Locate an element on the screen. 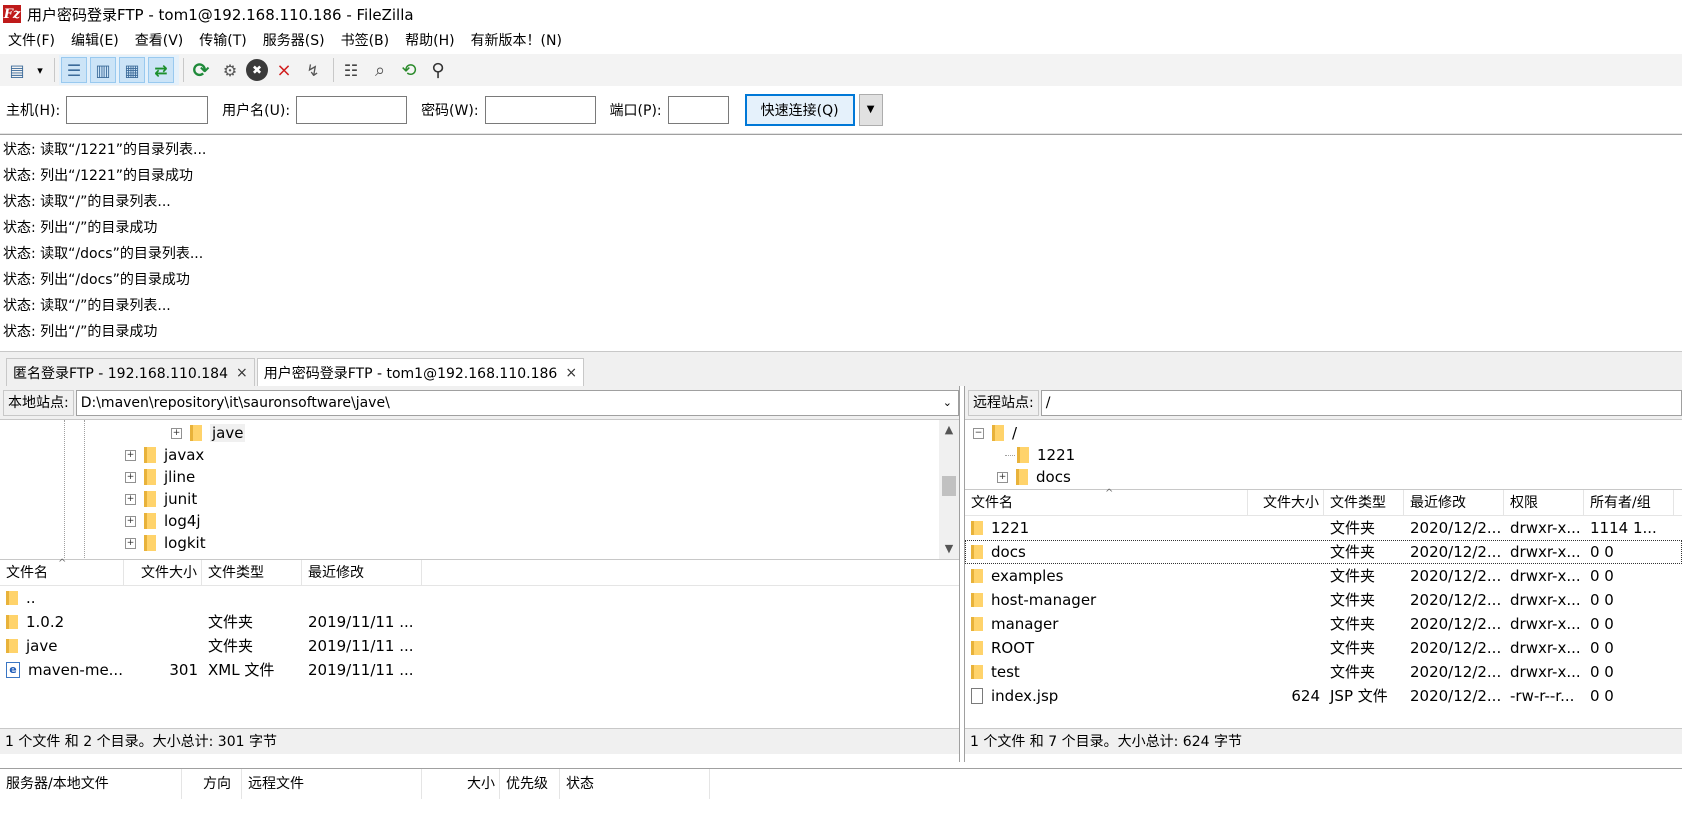 The width and height of the screenshot is (1682, 817). file-row: .. is located at coordinates (479, 598).